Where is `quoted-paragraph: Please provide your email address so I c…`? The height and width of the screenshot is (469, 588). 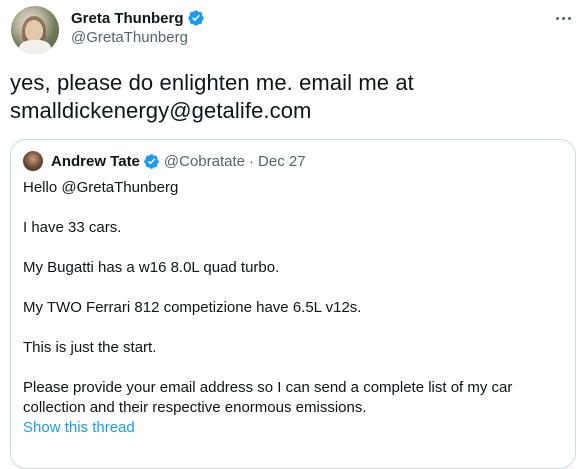 quoted-paragraph: Please provide your email address so I c… is located at coordinates (268, 397).